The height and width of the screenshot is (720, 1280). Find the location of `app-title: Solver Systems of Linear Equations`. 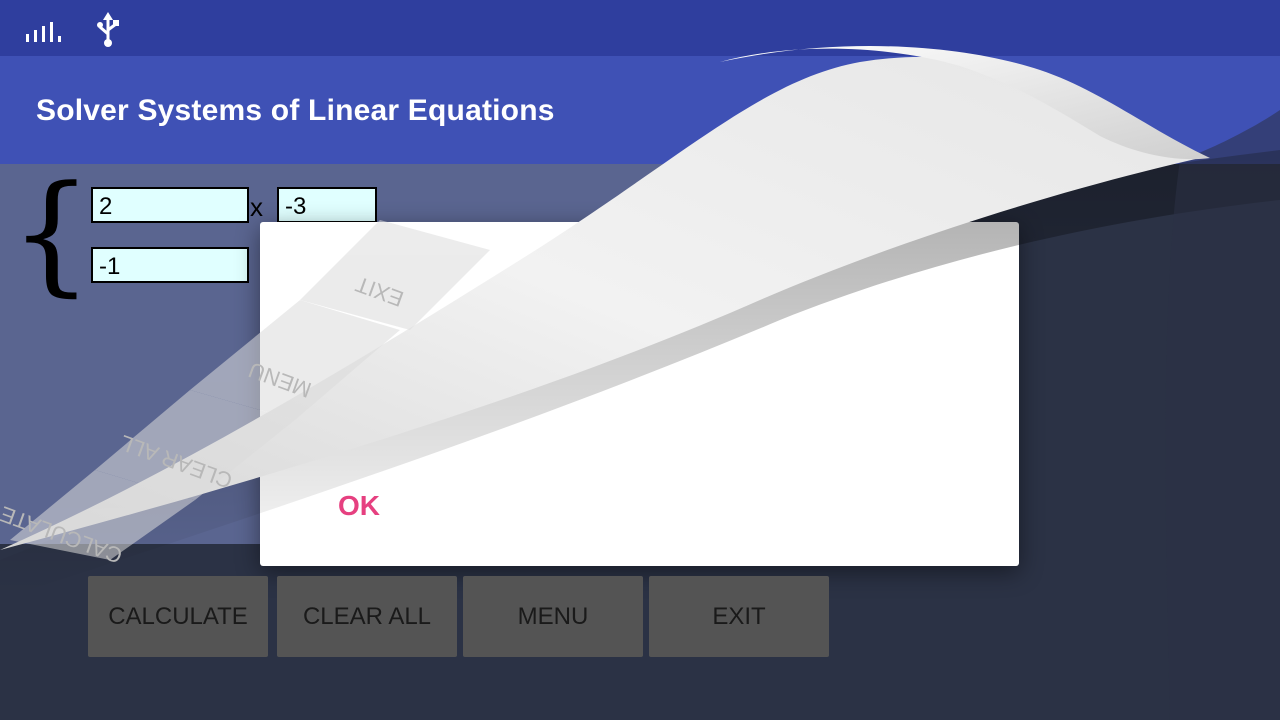

app-title: Solver Systems of Linear Equations is located at coordinates (295, 110).